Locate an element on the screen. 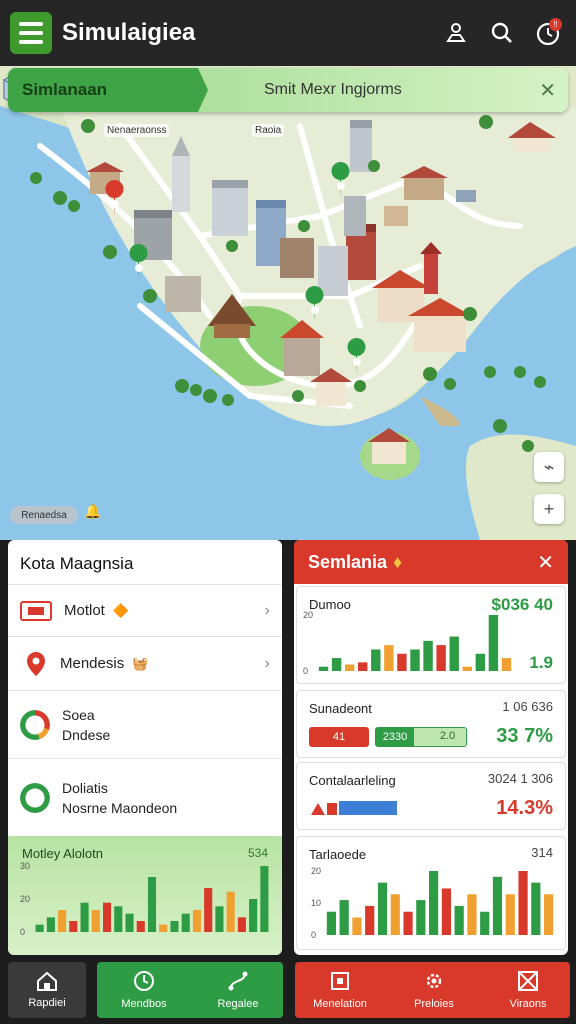  panel-item-doliatis: Doliatis Nosrne Maondeon is located at coordinates (145, 797).